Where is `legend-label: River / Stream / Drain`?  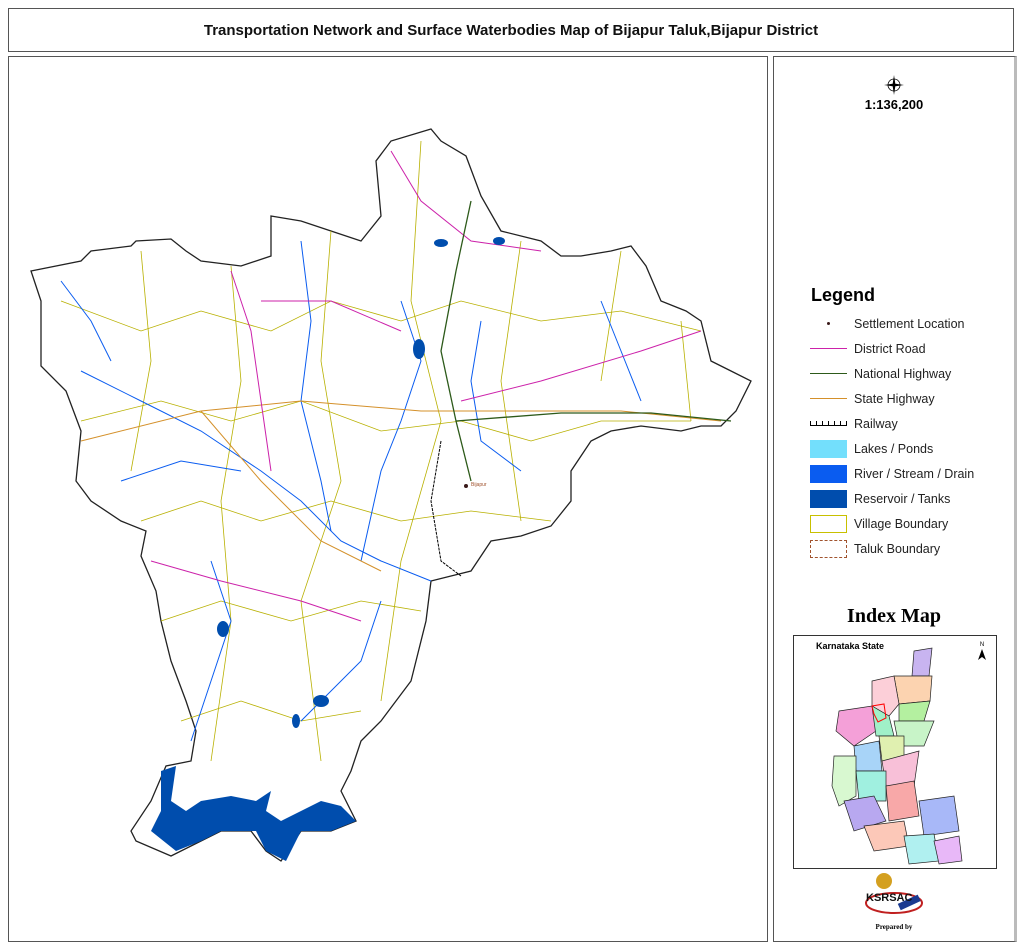 legend-label: River / Stream / Drain is located at coordinates (914, 474).